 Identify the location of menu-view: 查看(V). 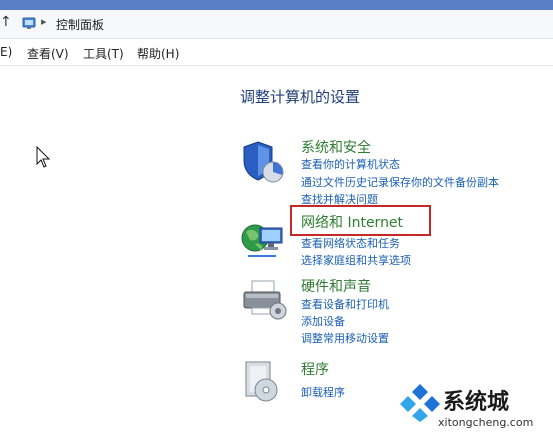
(48, 53).